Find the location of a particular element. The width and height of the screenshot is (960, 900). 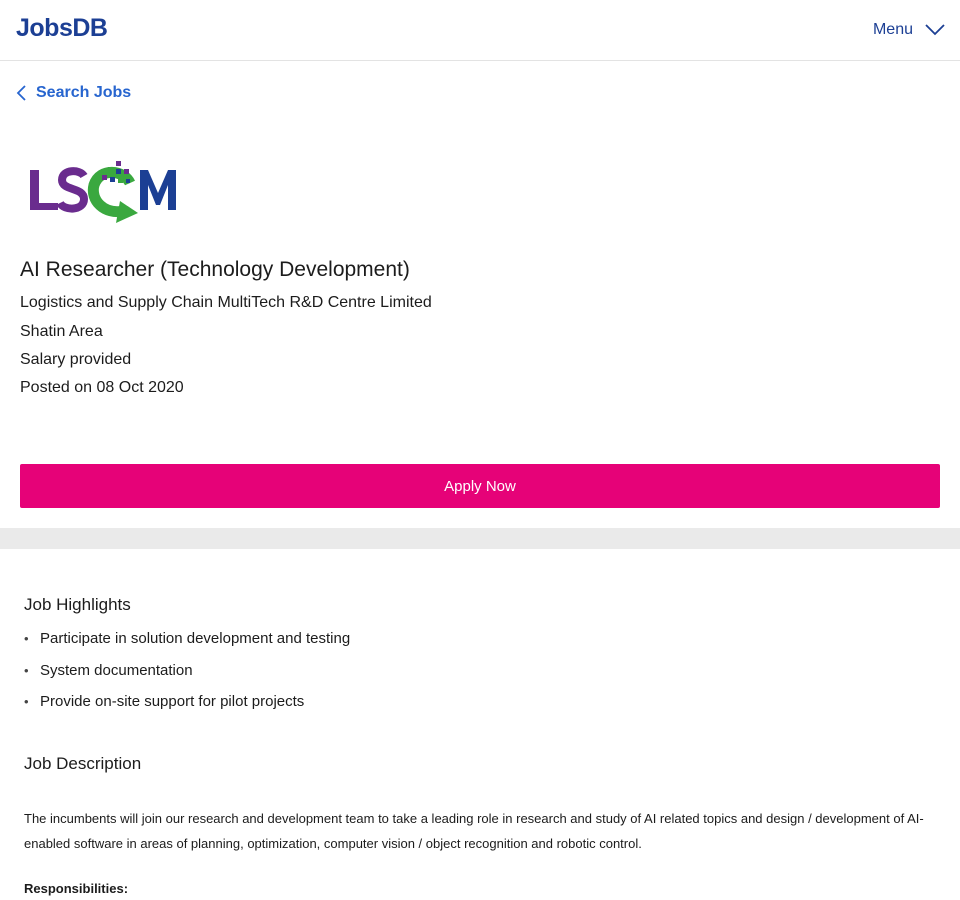

highlight-text: System documentation is located at coordinates (116, 670).